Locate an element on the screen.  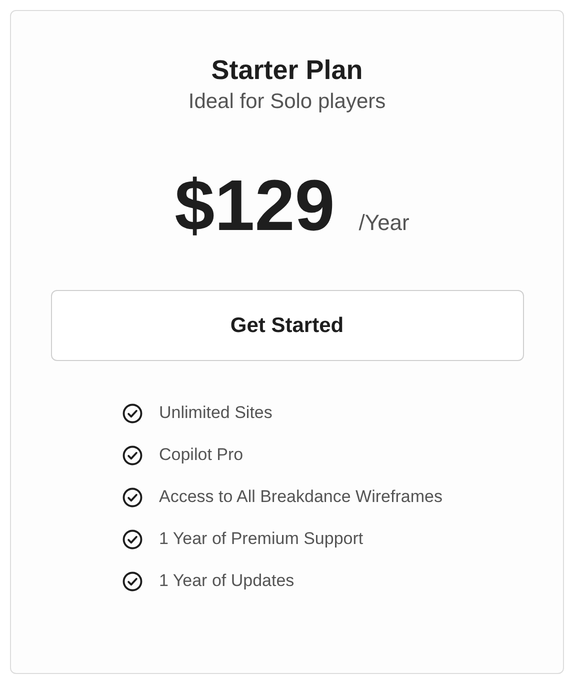
plan-title: Starter Plan is located at coordinates (287, 70).